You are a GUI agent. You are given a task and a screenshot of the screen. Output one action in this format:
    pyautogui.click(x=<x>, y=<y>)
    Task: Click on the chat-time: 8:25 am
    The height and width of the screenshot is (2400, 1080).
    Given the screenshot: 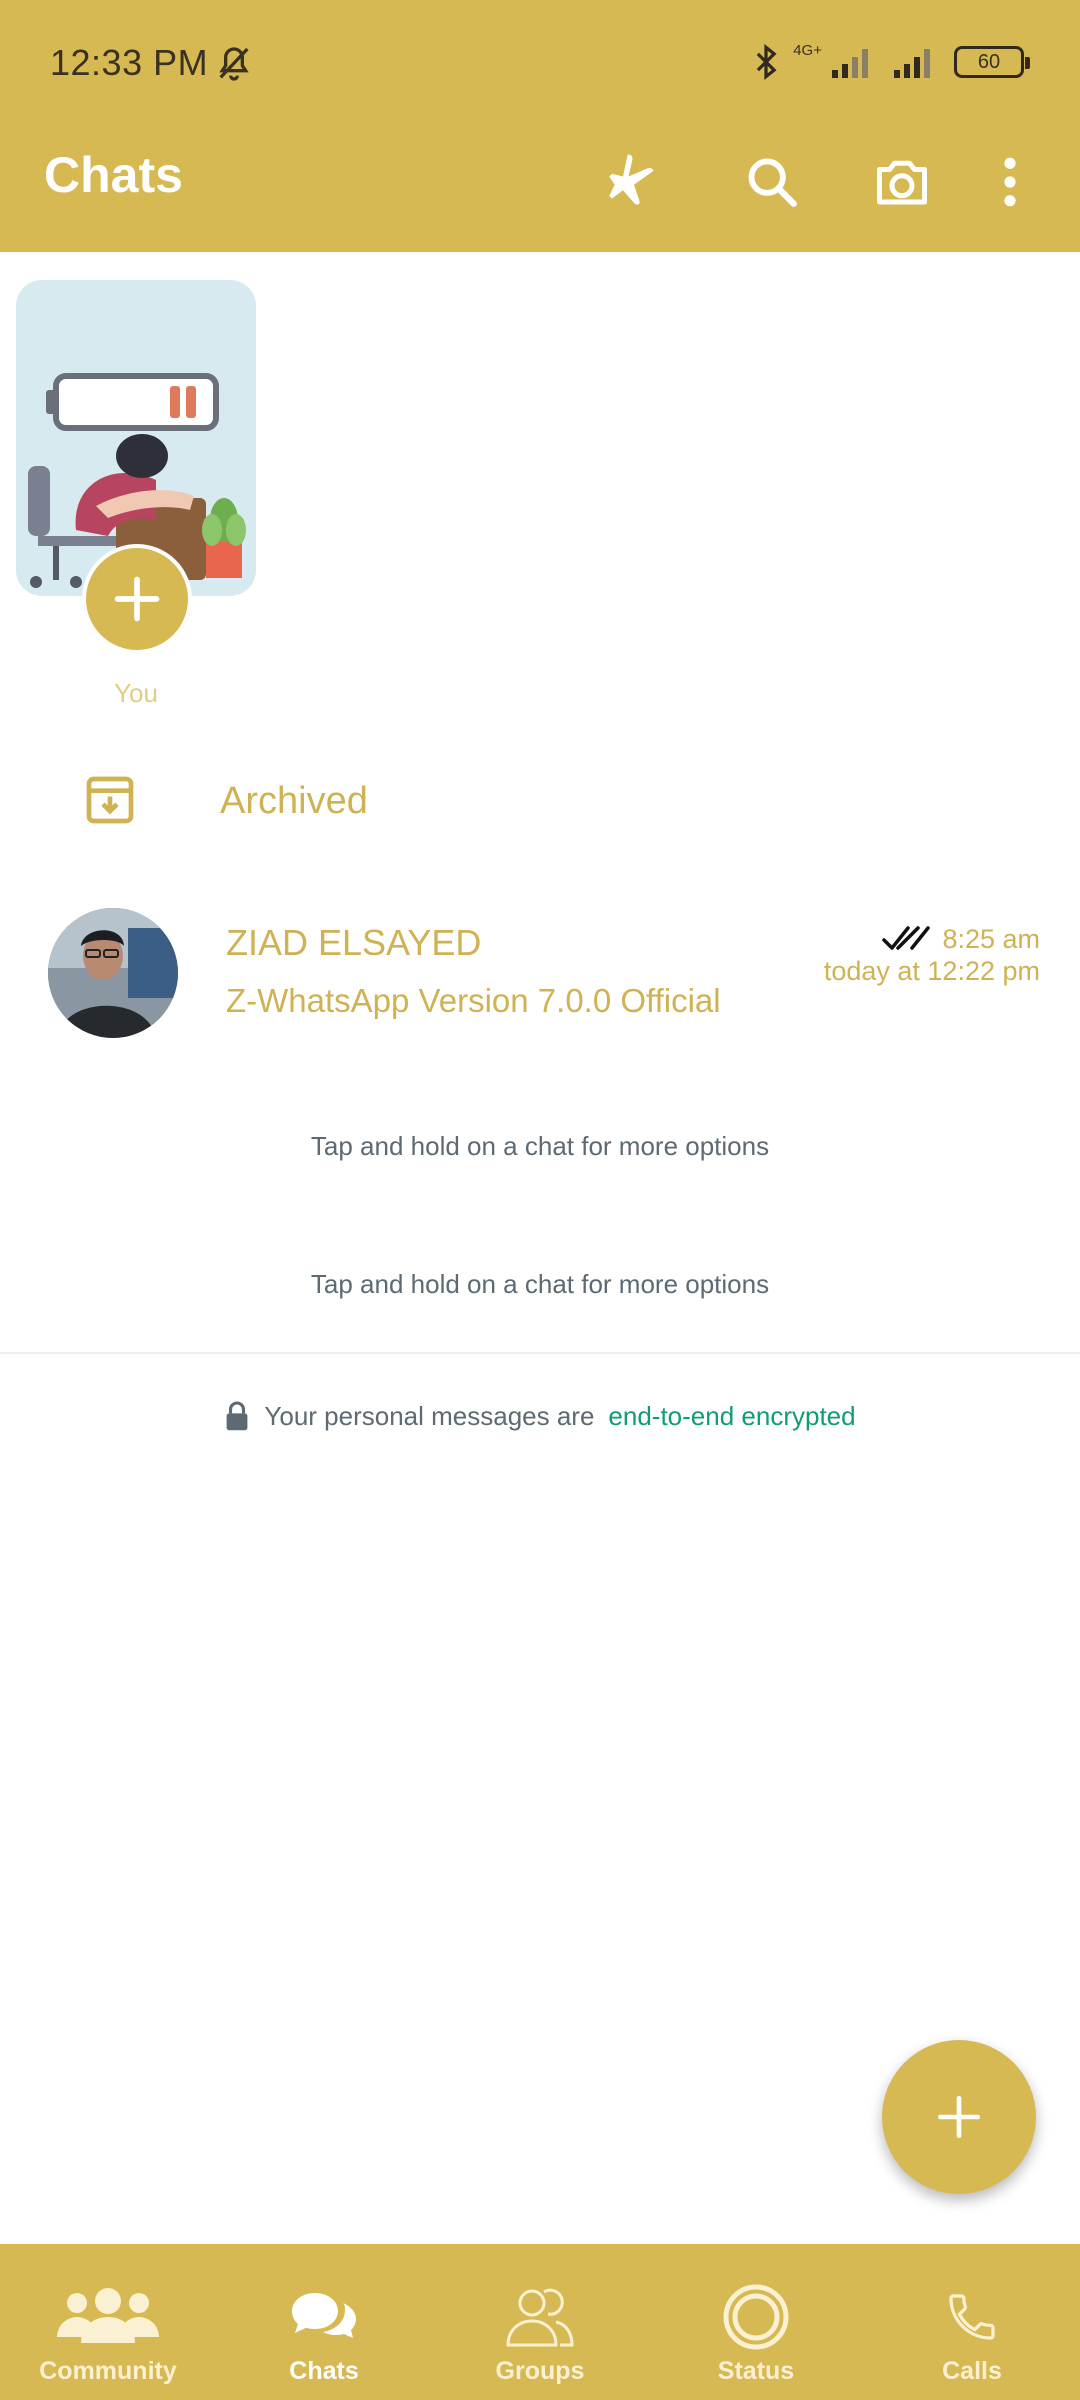 What is the action you would take?
    pyautogui.click(x=991, y=939)
    